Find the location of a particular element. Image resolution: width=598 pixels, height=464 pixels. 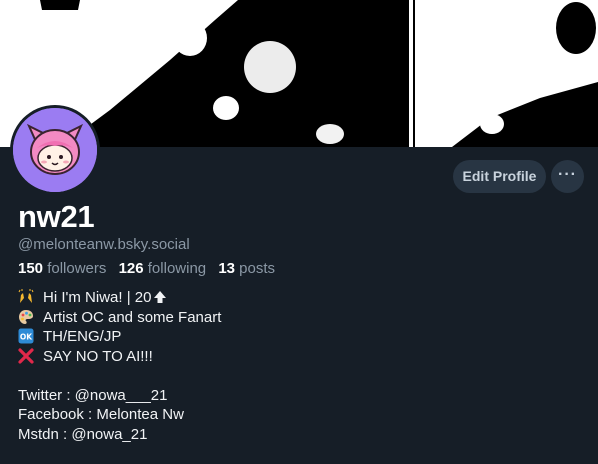

bio-text: Mstdn : @nowa_21 is located at coordinates (83, 434).